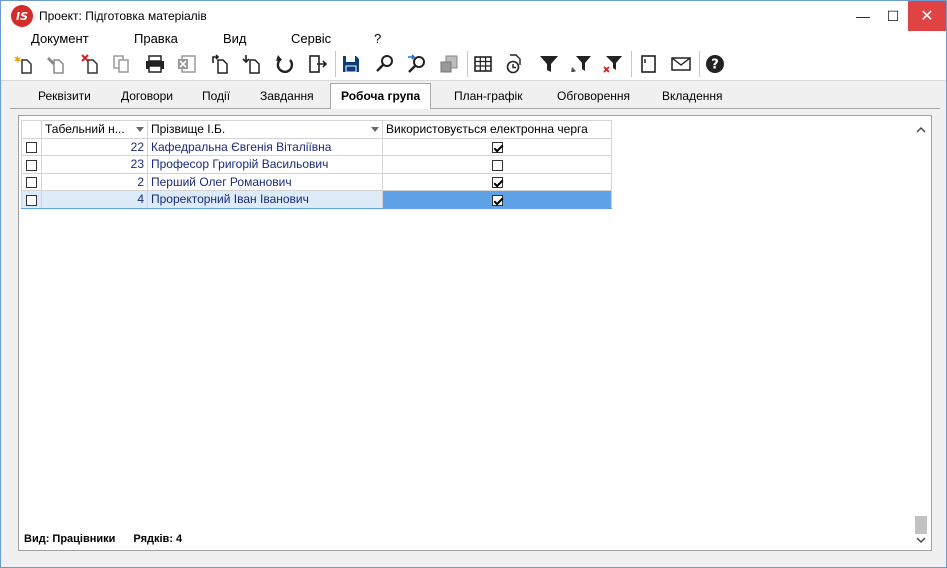  What do you see at coordinates (581, 64) in the screenshot?
I see `filter-edit-icon` at bounding box center [581, 64].